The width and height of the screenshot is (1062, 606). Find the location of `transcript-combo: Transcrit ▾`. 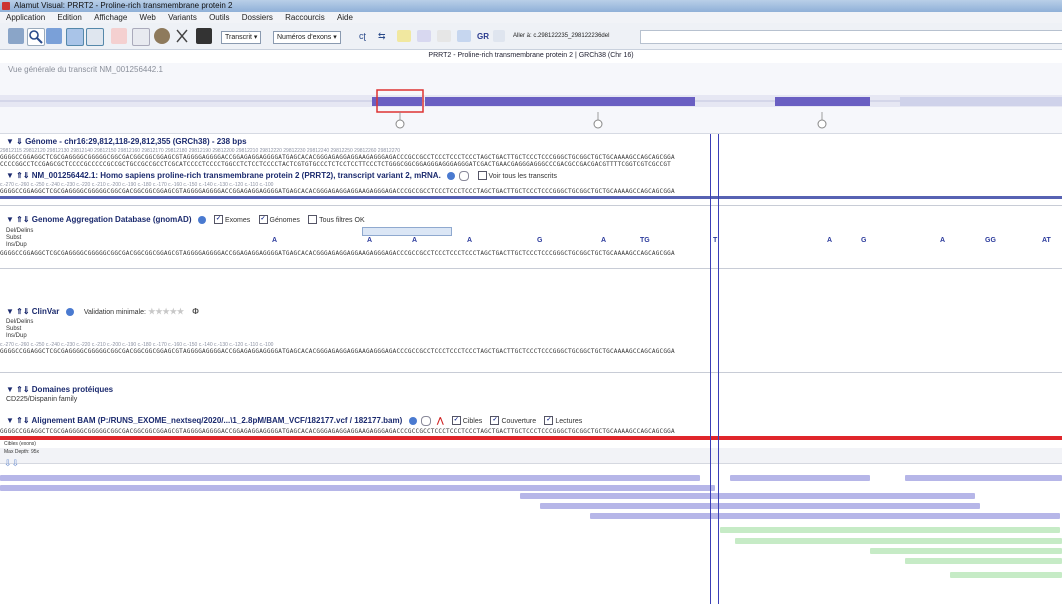

transcript-combo: Transcrit ▾ is located at coordinates (241, 37).